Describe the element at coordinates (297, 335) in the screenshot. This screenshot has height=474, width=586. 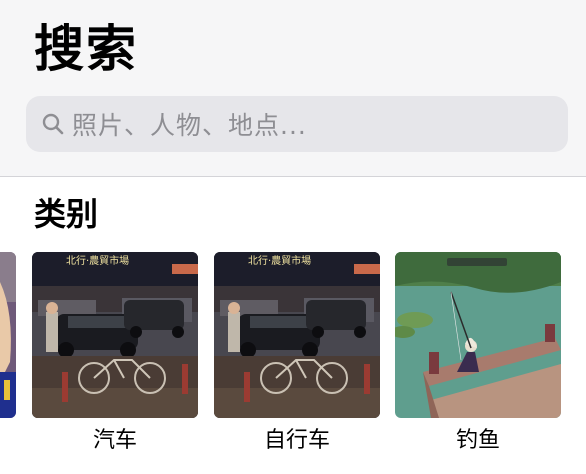
I see `category-thumbnail-bicycle: 北行·農貿市場` at that location.